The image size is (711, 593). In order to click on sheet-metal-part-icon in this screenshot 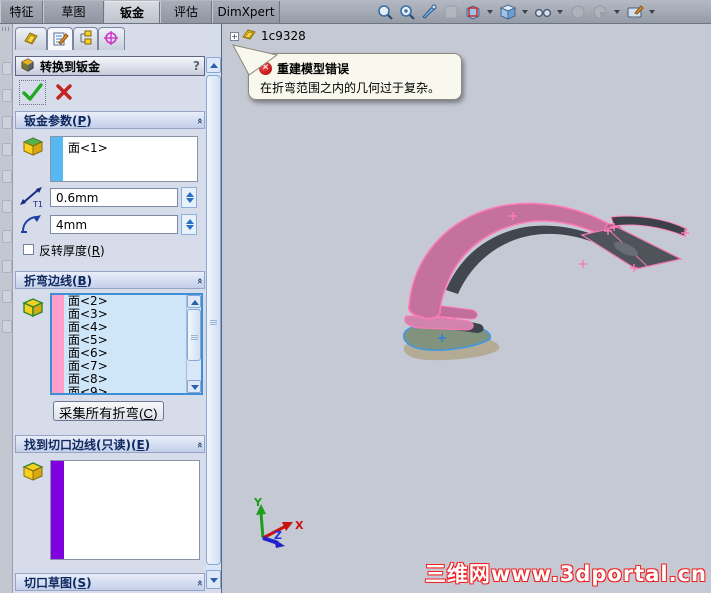, I will do `click(31, 39)`.